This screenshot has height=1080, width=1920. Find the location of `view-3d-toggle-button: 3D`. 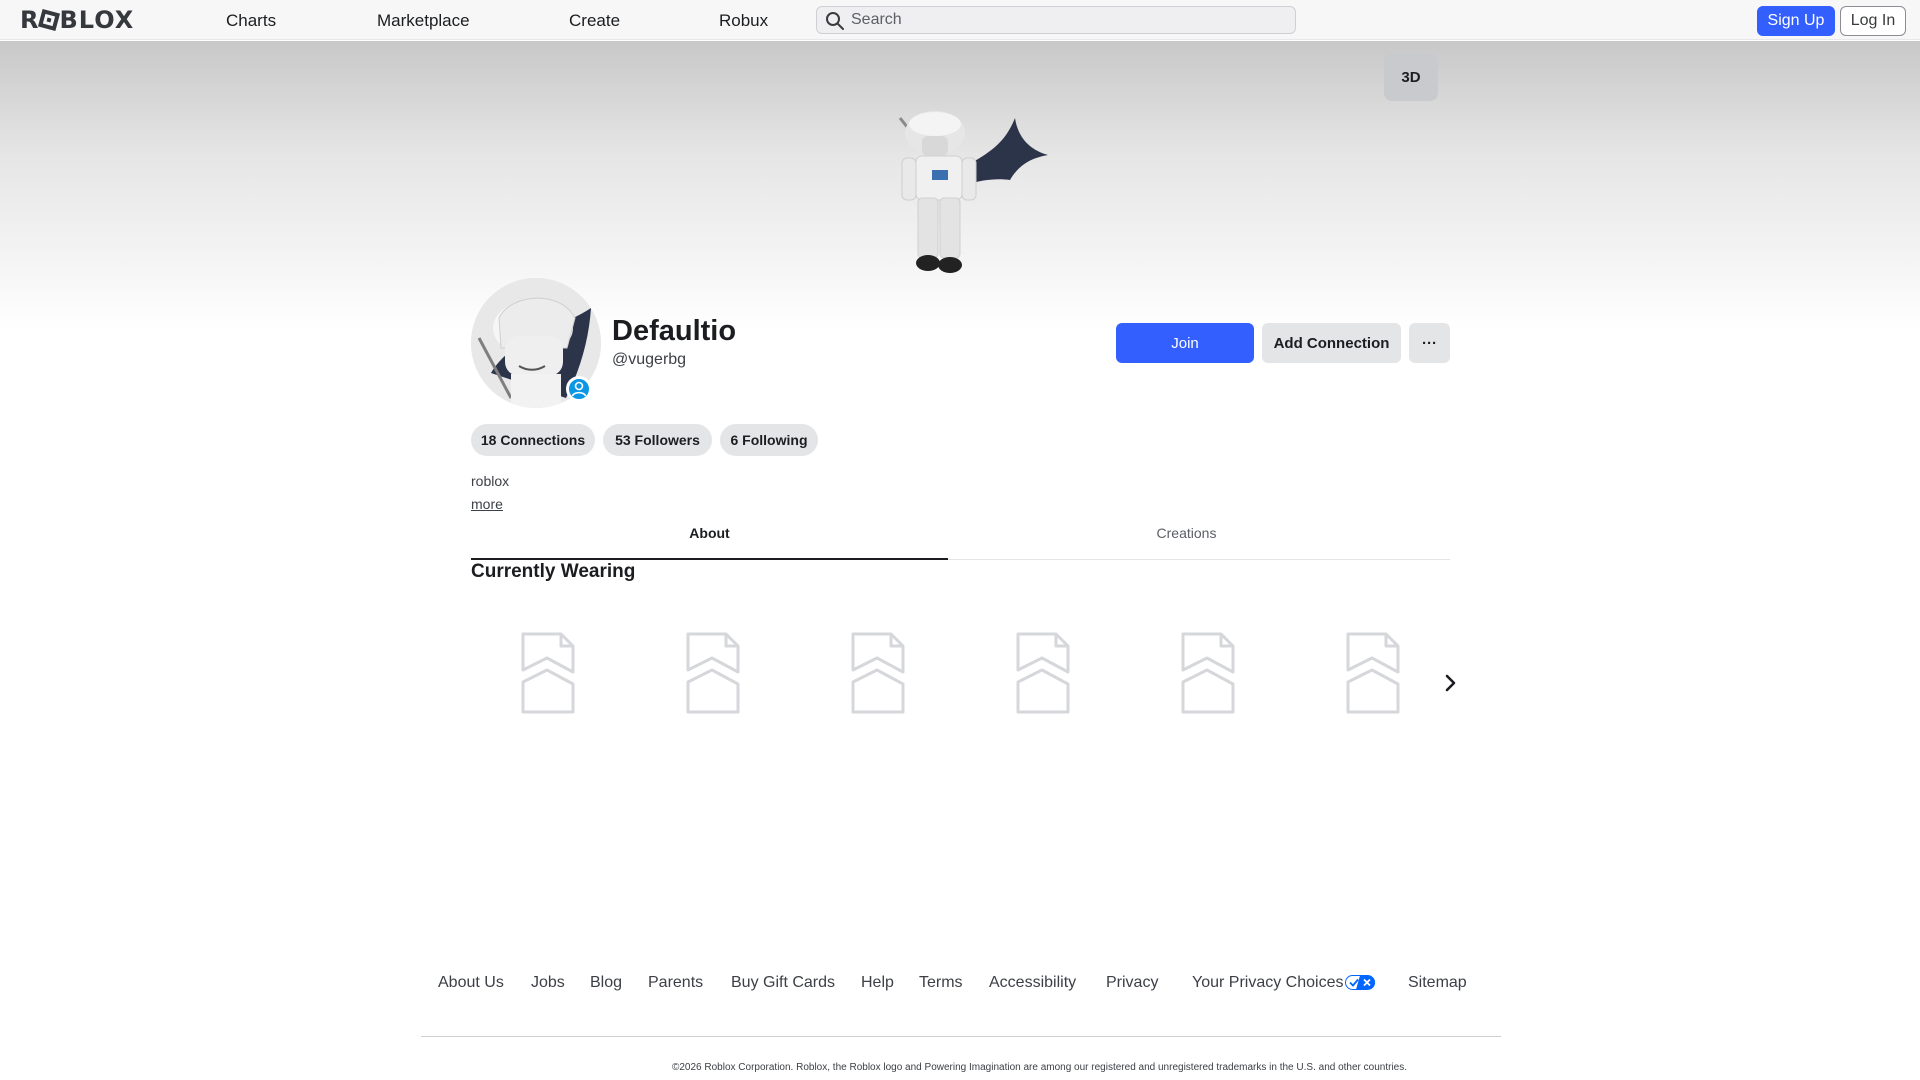

view-3d-toggle-button: 3D is located at coordinates (1411, 77).